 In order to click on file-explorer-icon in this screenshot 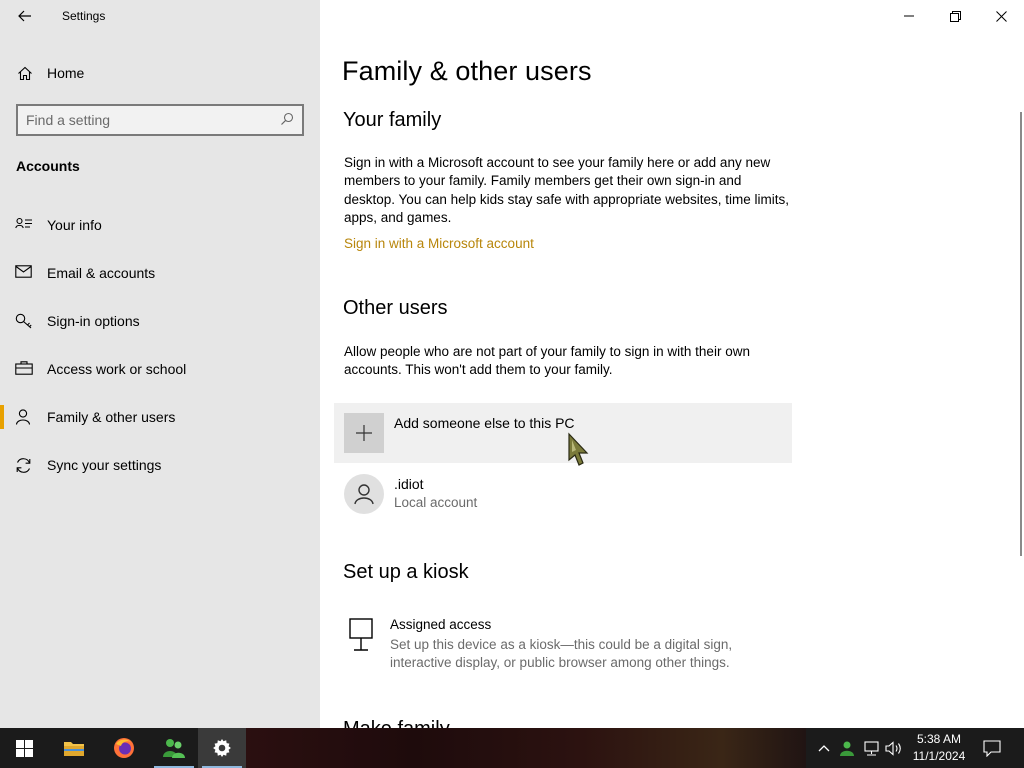, I will do `click(74, 749)`.